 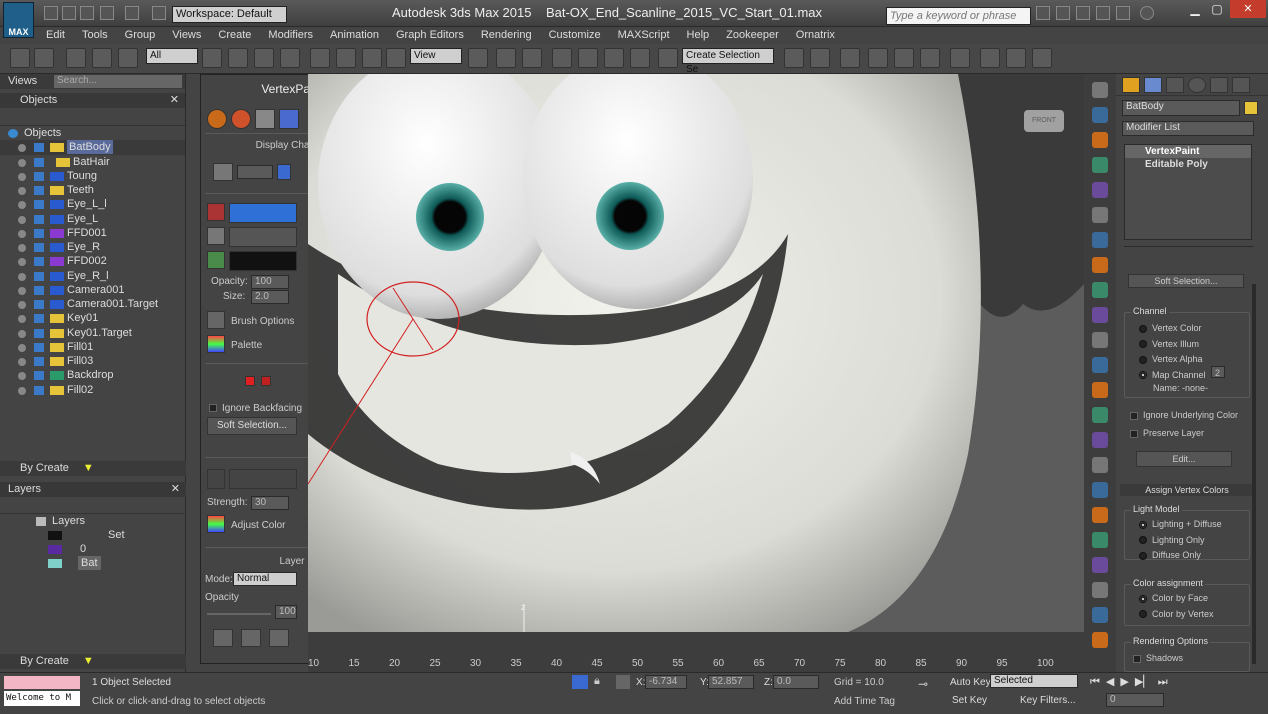 What do you see at coordinates (588, 58) in the screenshot?
I see `angle-snap-icon` at bounding box center [588, 58].